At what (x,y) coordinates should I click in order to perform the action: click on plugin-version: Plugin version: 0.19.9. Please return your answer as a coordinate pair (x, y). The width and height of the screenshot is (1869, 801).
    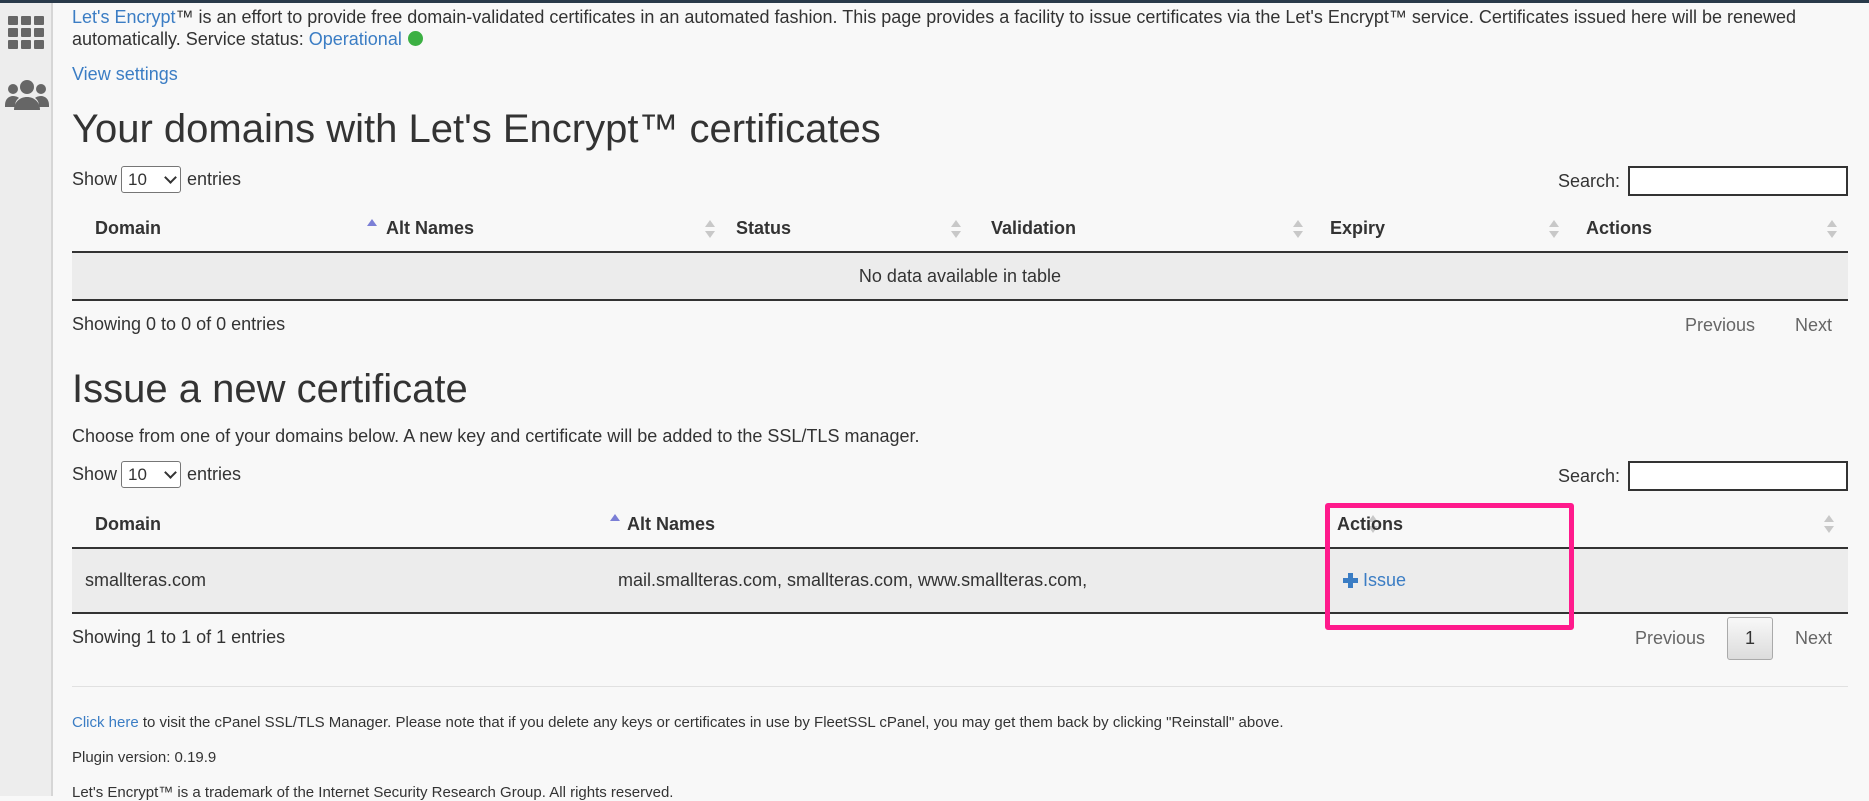
    Looking at the image, I should click on (144, 757).